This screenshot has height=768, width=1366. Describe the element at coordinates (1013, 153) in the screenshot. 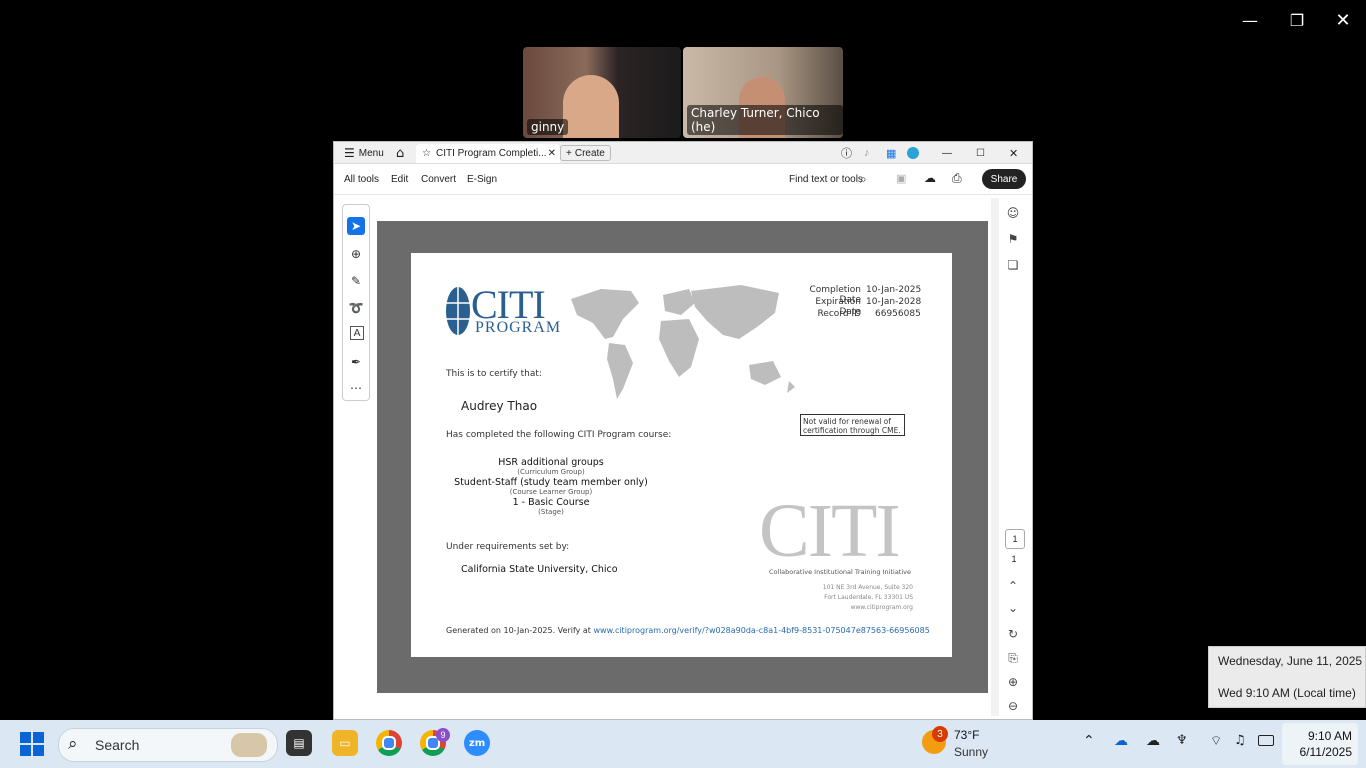

I see `window-close-icon: ✕` at that location.